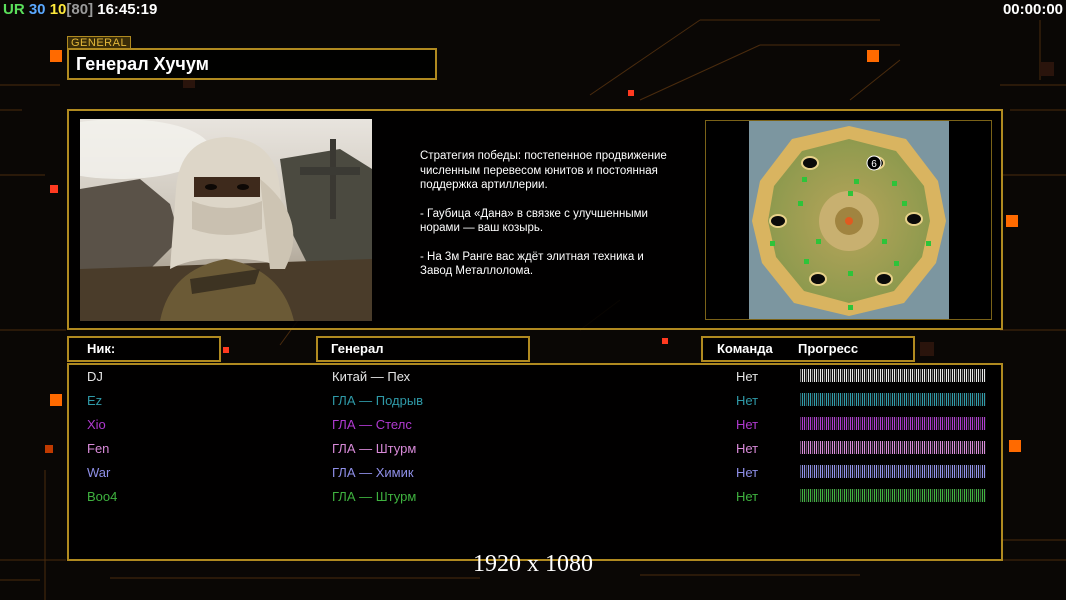 Image resolution: width=1066 pixels, height=600 pixels. I want to click on nick-column-header: Ник:, so click(144, 349).